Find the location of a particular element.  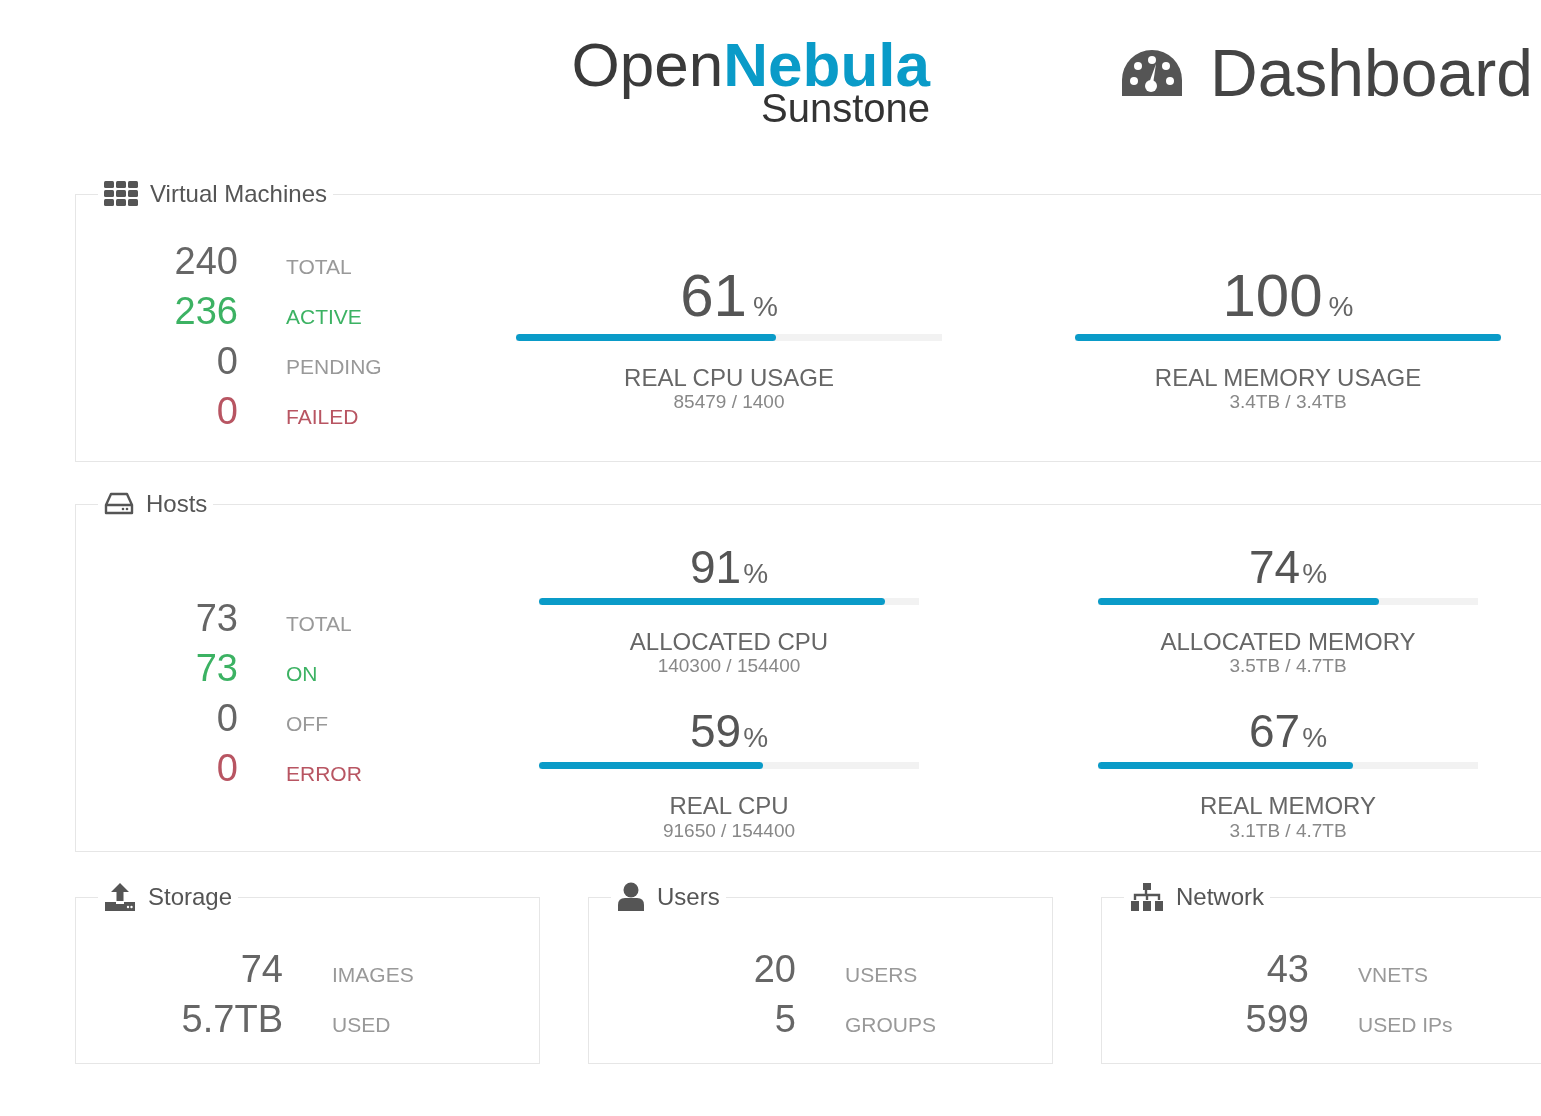

percent-value: 74 is located at coordinates (1274, 567).